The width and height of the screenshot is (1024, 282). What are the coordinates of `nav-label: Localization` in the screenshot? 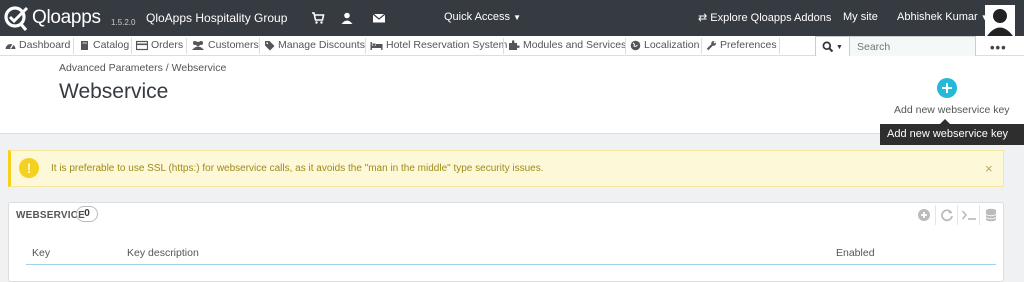 It's located at (672, 45).